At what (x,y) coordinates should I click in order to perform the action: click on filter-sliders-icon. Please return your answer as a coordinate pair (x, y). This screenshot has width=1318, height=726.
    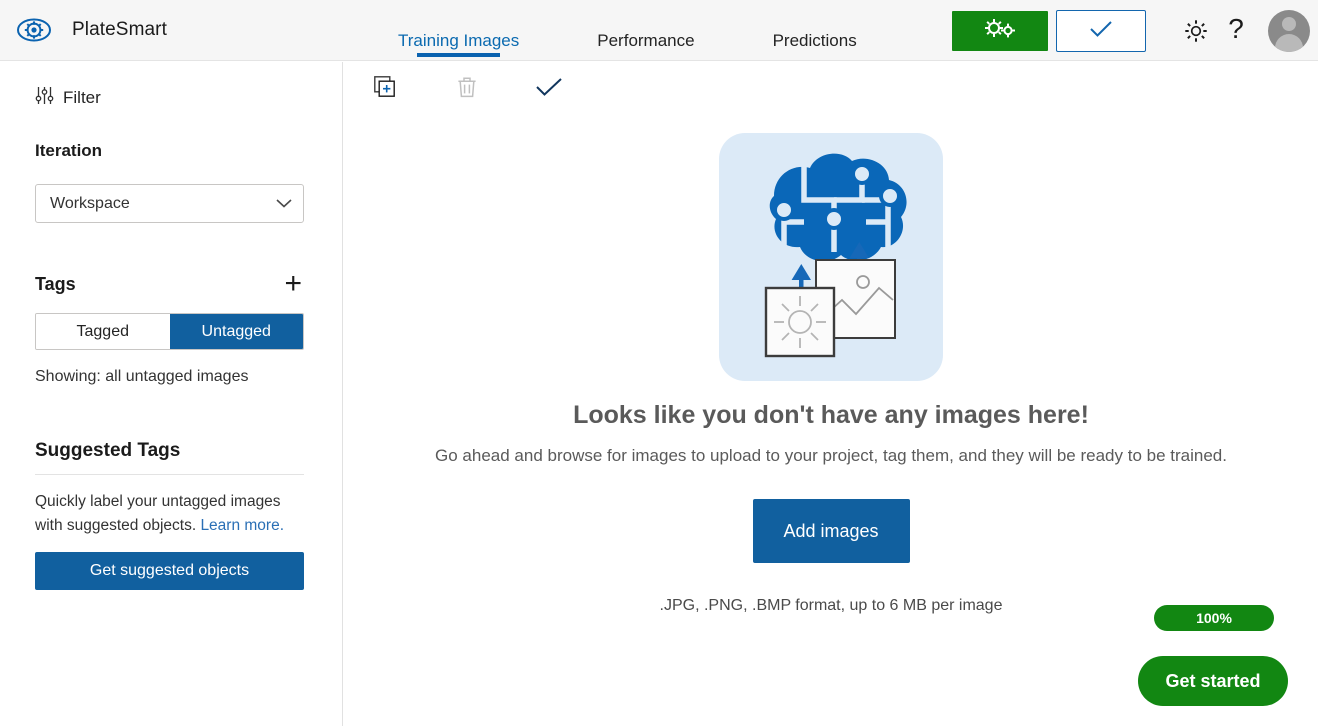
    Looking at the image, I should click on (44, 98).